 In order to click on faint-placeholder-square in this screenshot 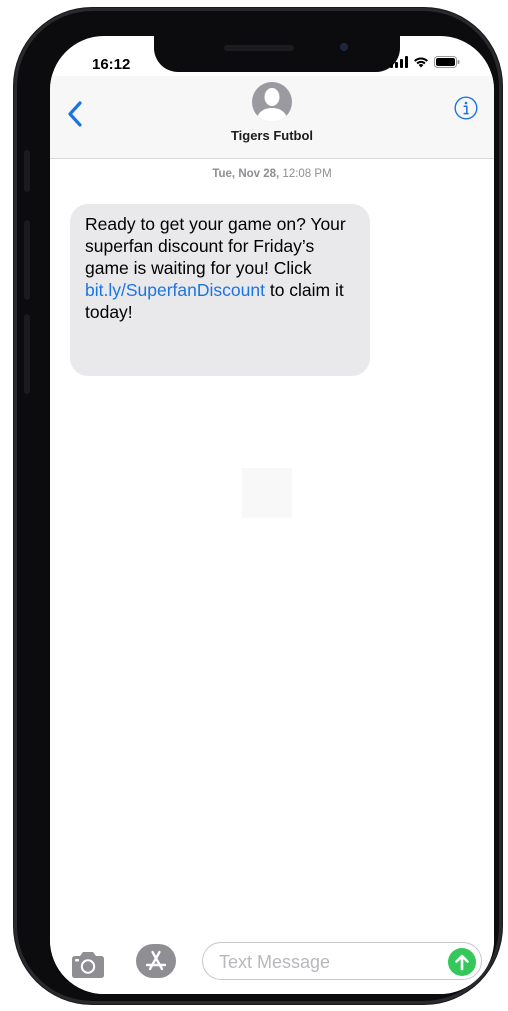, I will do `click(267, 493)`.